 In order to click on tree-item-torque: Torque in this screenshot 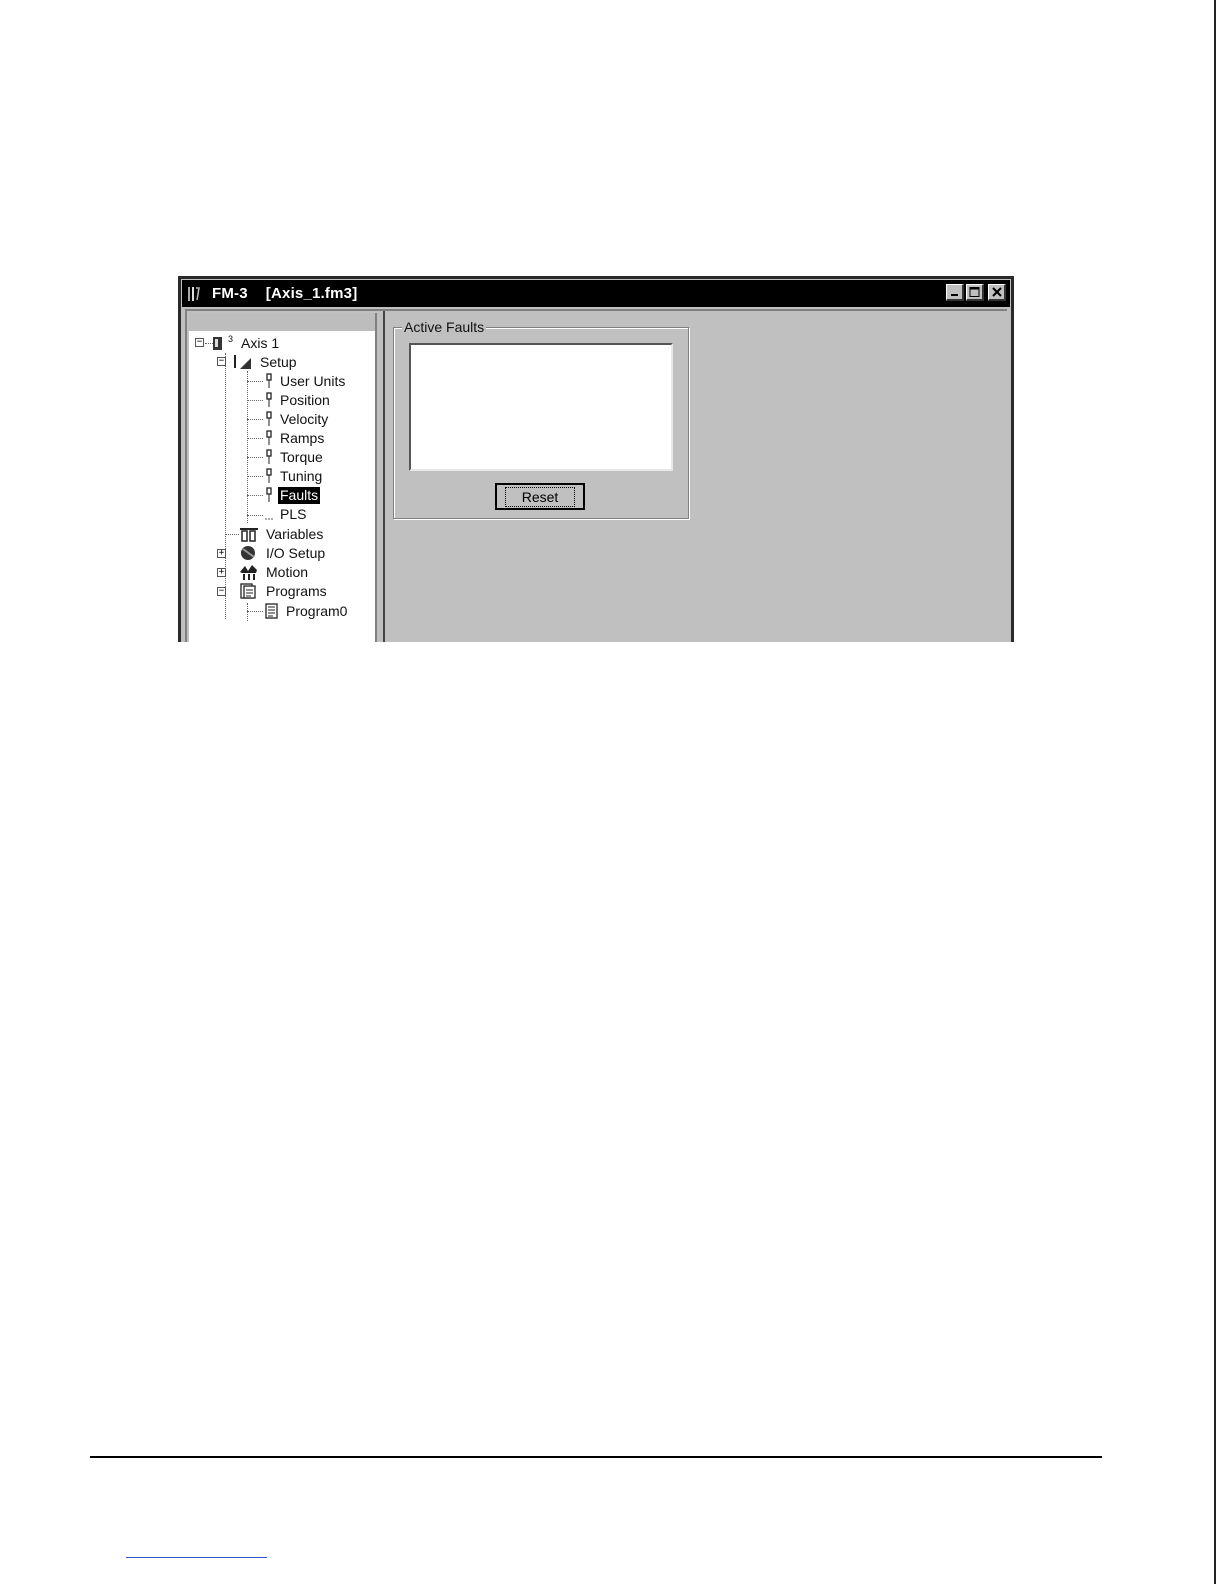, I will do `click(295, 457)`.